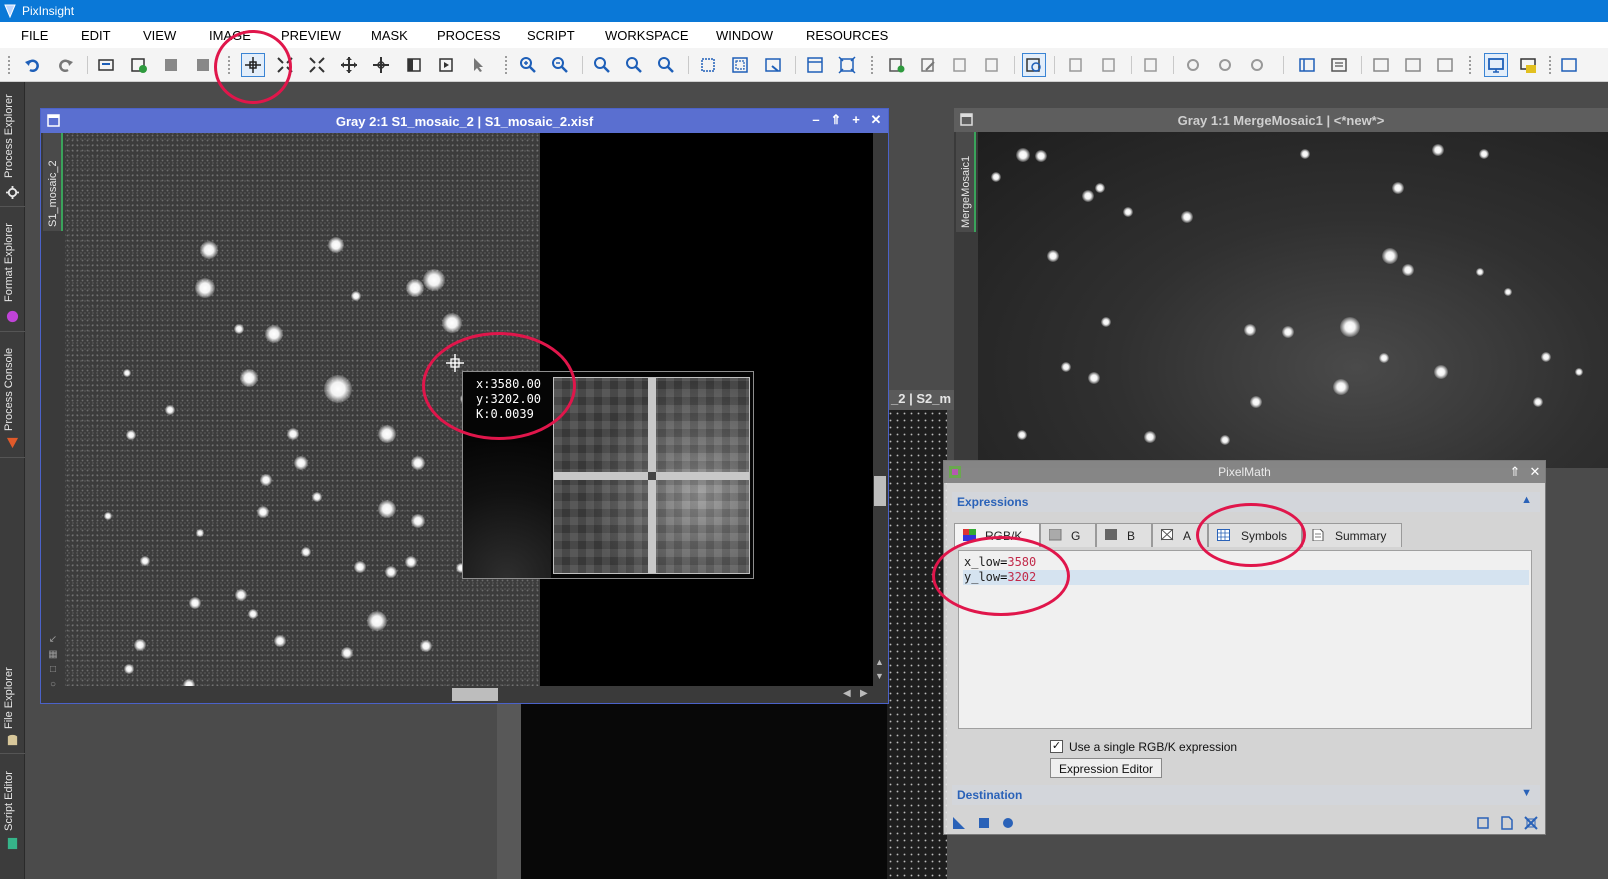  What do you see at coordinates (992, 65) in the screenshot?
I see `remove-mask-icon` at bounding box center [992, 65].